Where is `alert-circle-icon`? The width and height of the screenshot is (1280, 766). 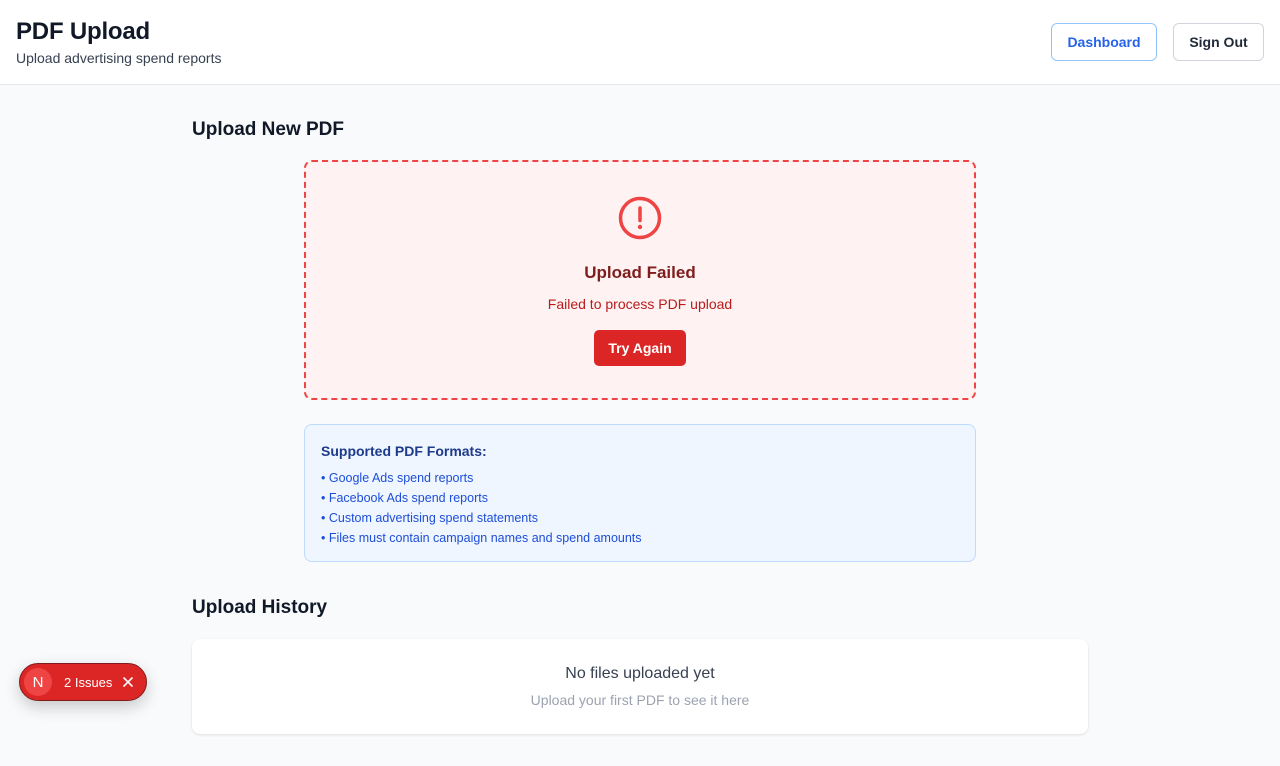 alert-circle-icon is located at coordinates (640, 218).